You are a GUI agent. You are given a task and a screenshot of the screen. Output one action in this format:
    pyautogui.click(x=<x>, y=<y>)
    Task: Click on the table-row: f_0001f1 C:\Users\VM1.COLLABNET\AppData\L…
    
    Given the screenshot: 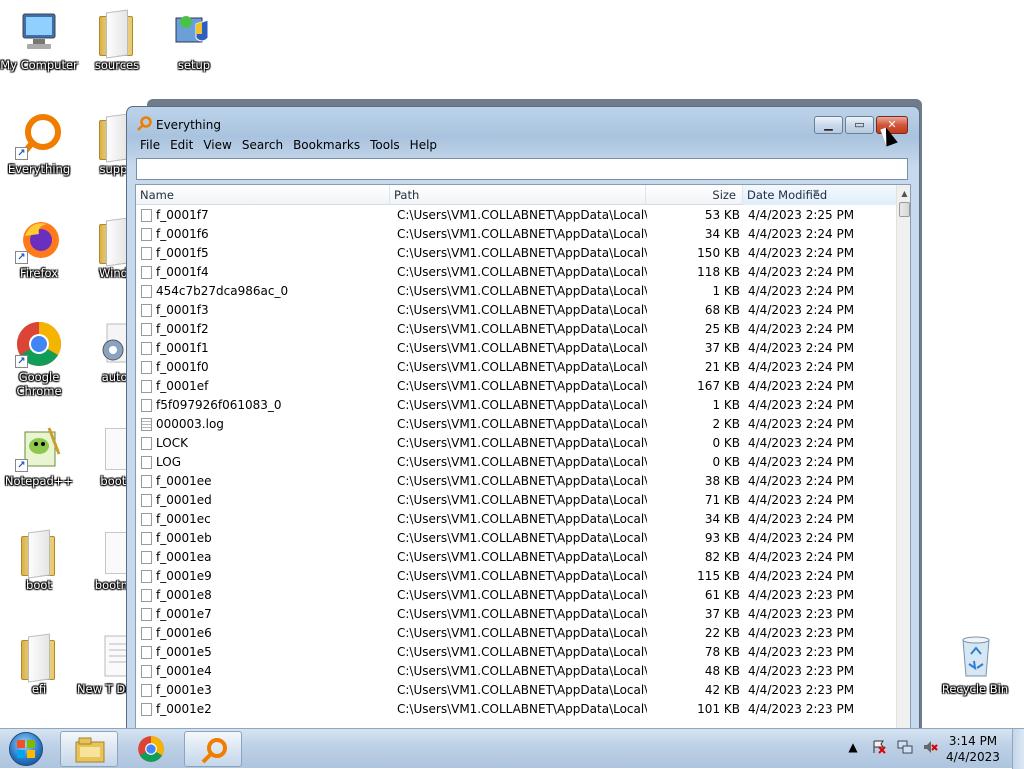 What is the action you would take?
    pyautogui.click(x=516, y=348)
    